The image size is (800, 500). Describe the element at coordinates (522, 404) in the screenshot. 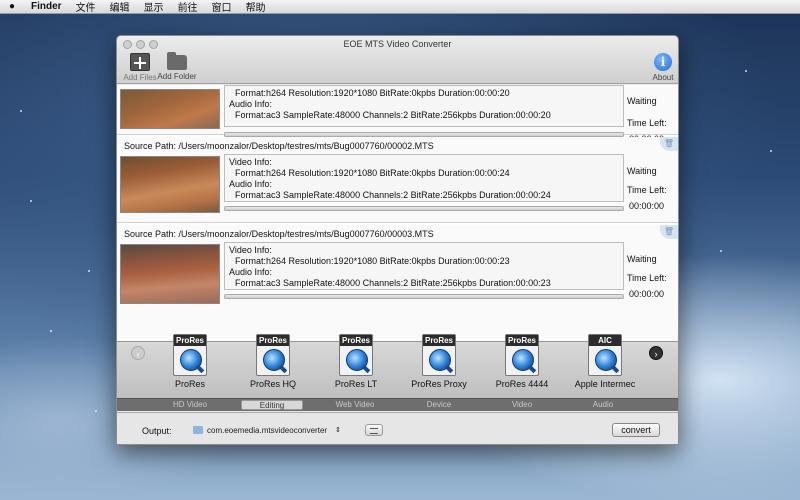

I see `tab-video: Video` at that location.